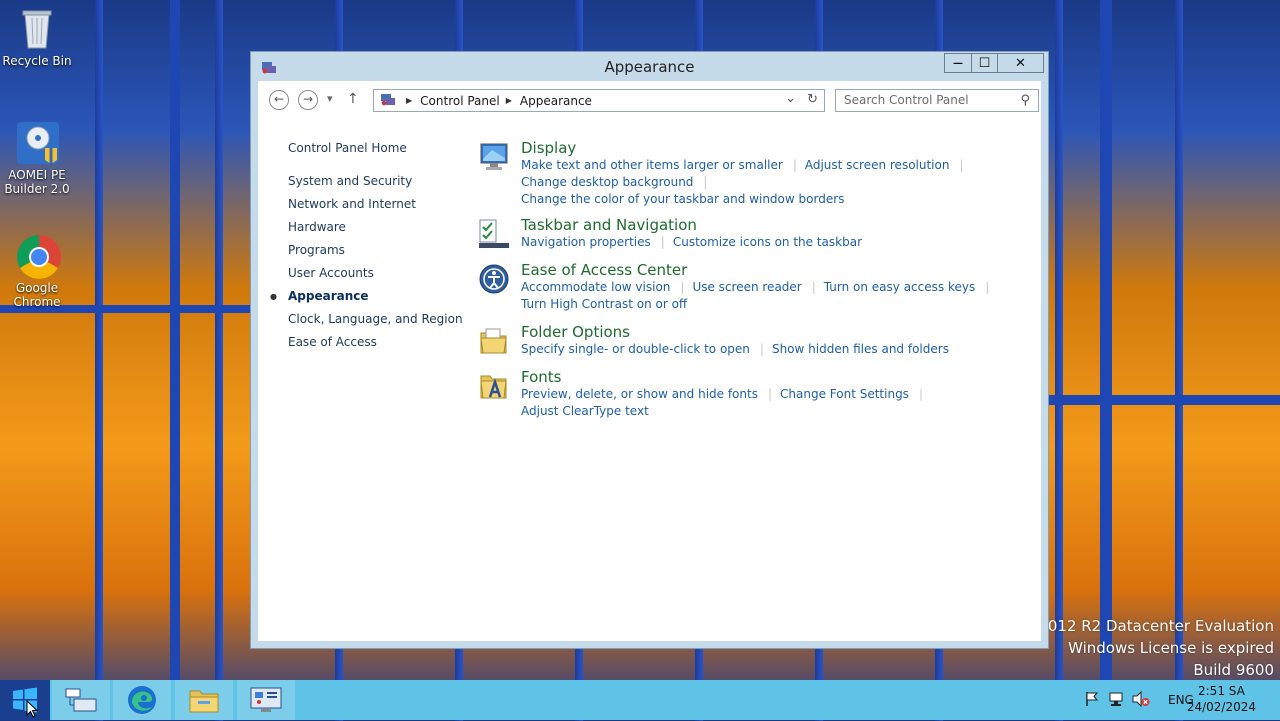 This screenshot has width=1280, height=721. I want to click on recent-locations-button: ▾, so click(330, 98).